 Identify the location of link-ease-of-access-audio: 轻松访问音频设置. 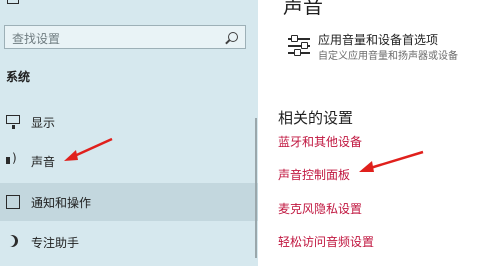
(326, 241).